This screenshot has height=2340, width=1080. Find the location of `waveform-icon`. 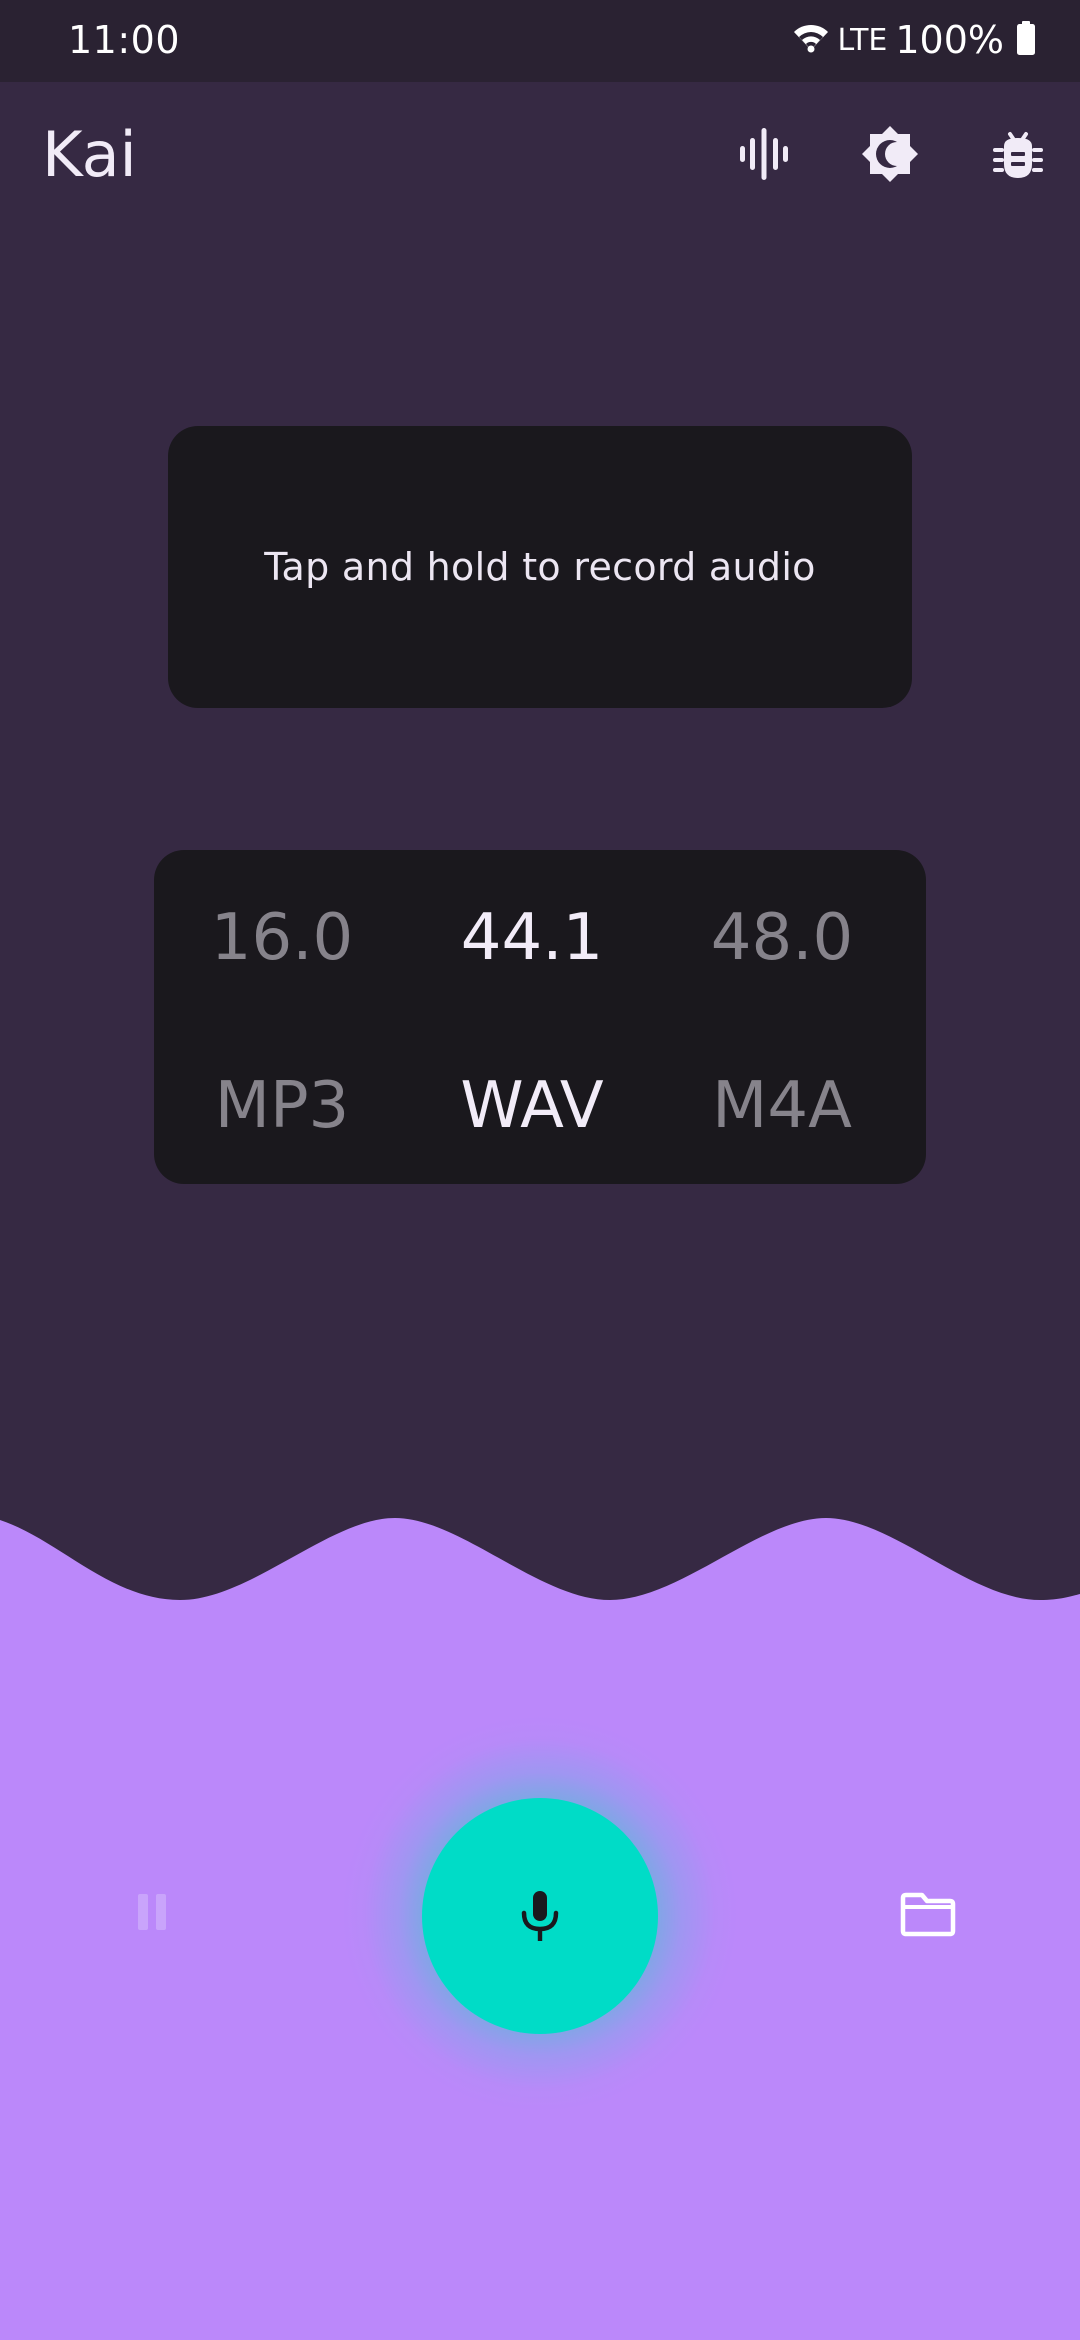

waveform-icon is located at coordinates (764, 154).